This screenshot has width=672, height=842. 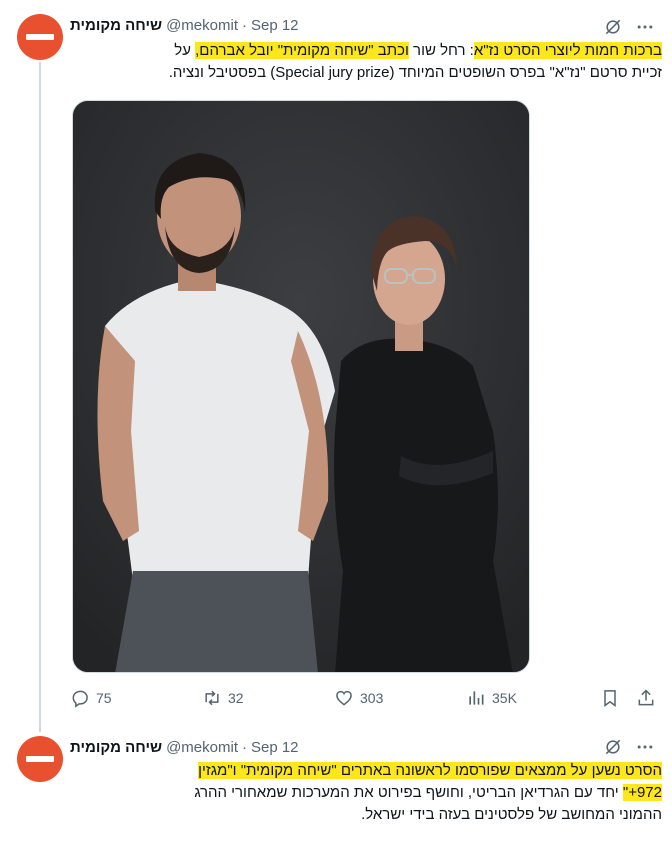 What do you see at coordinates (212, 698) in the screenshot?
I see `retweet-icon` at bounding box center [212, 698].